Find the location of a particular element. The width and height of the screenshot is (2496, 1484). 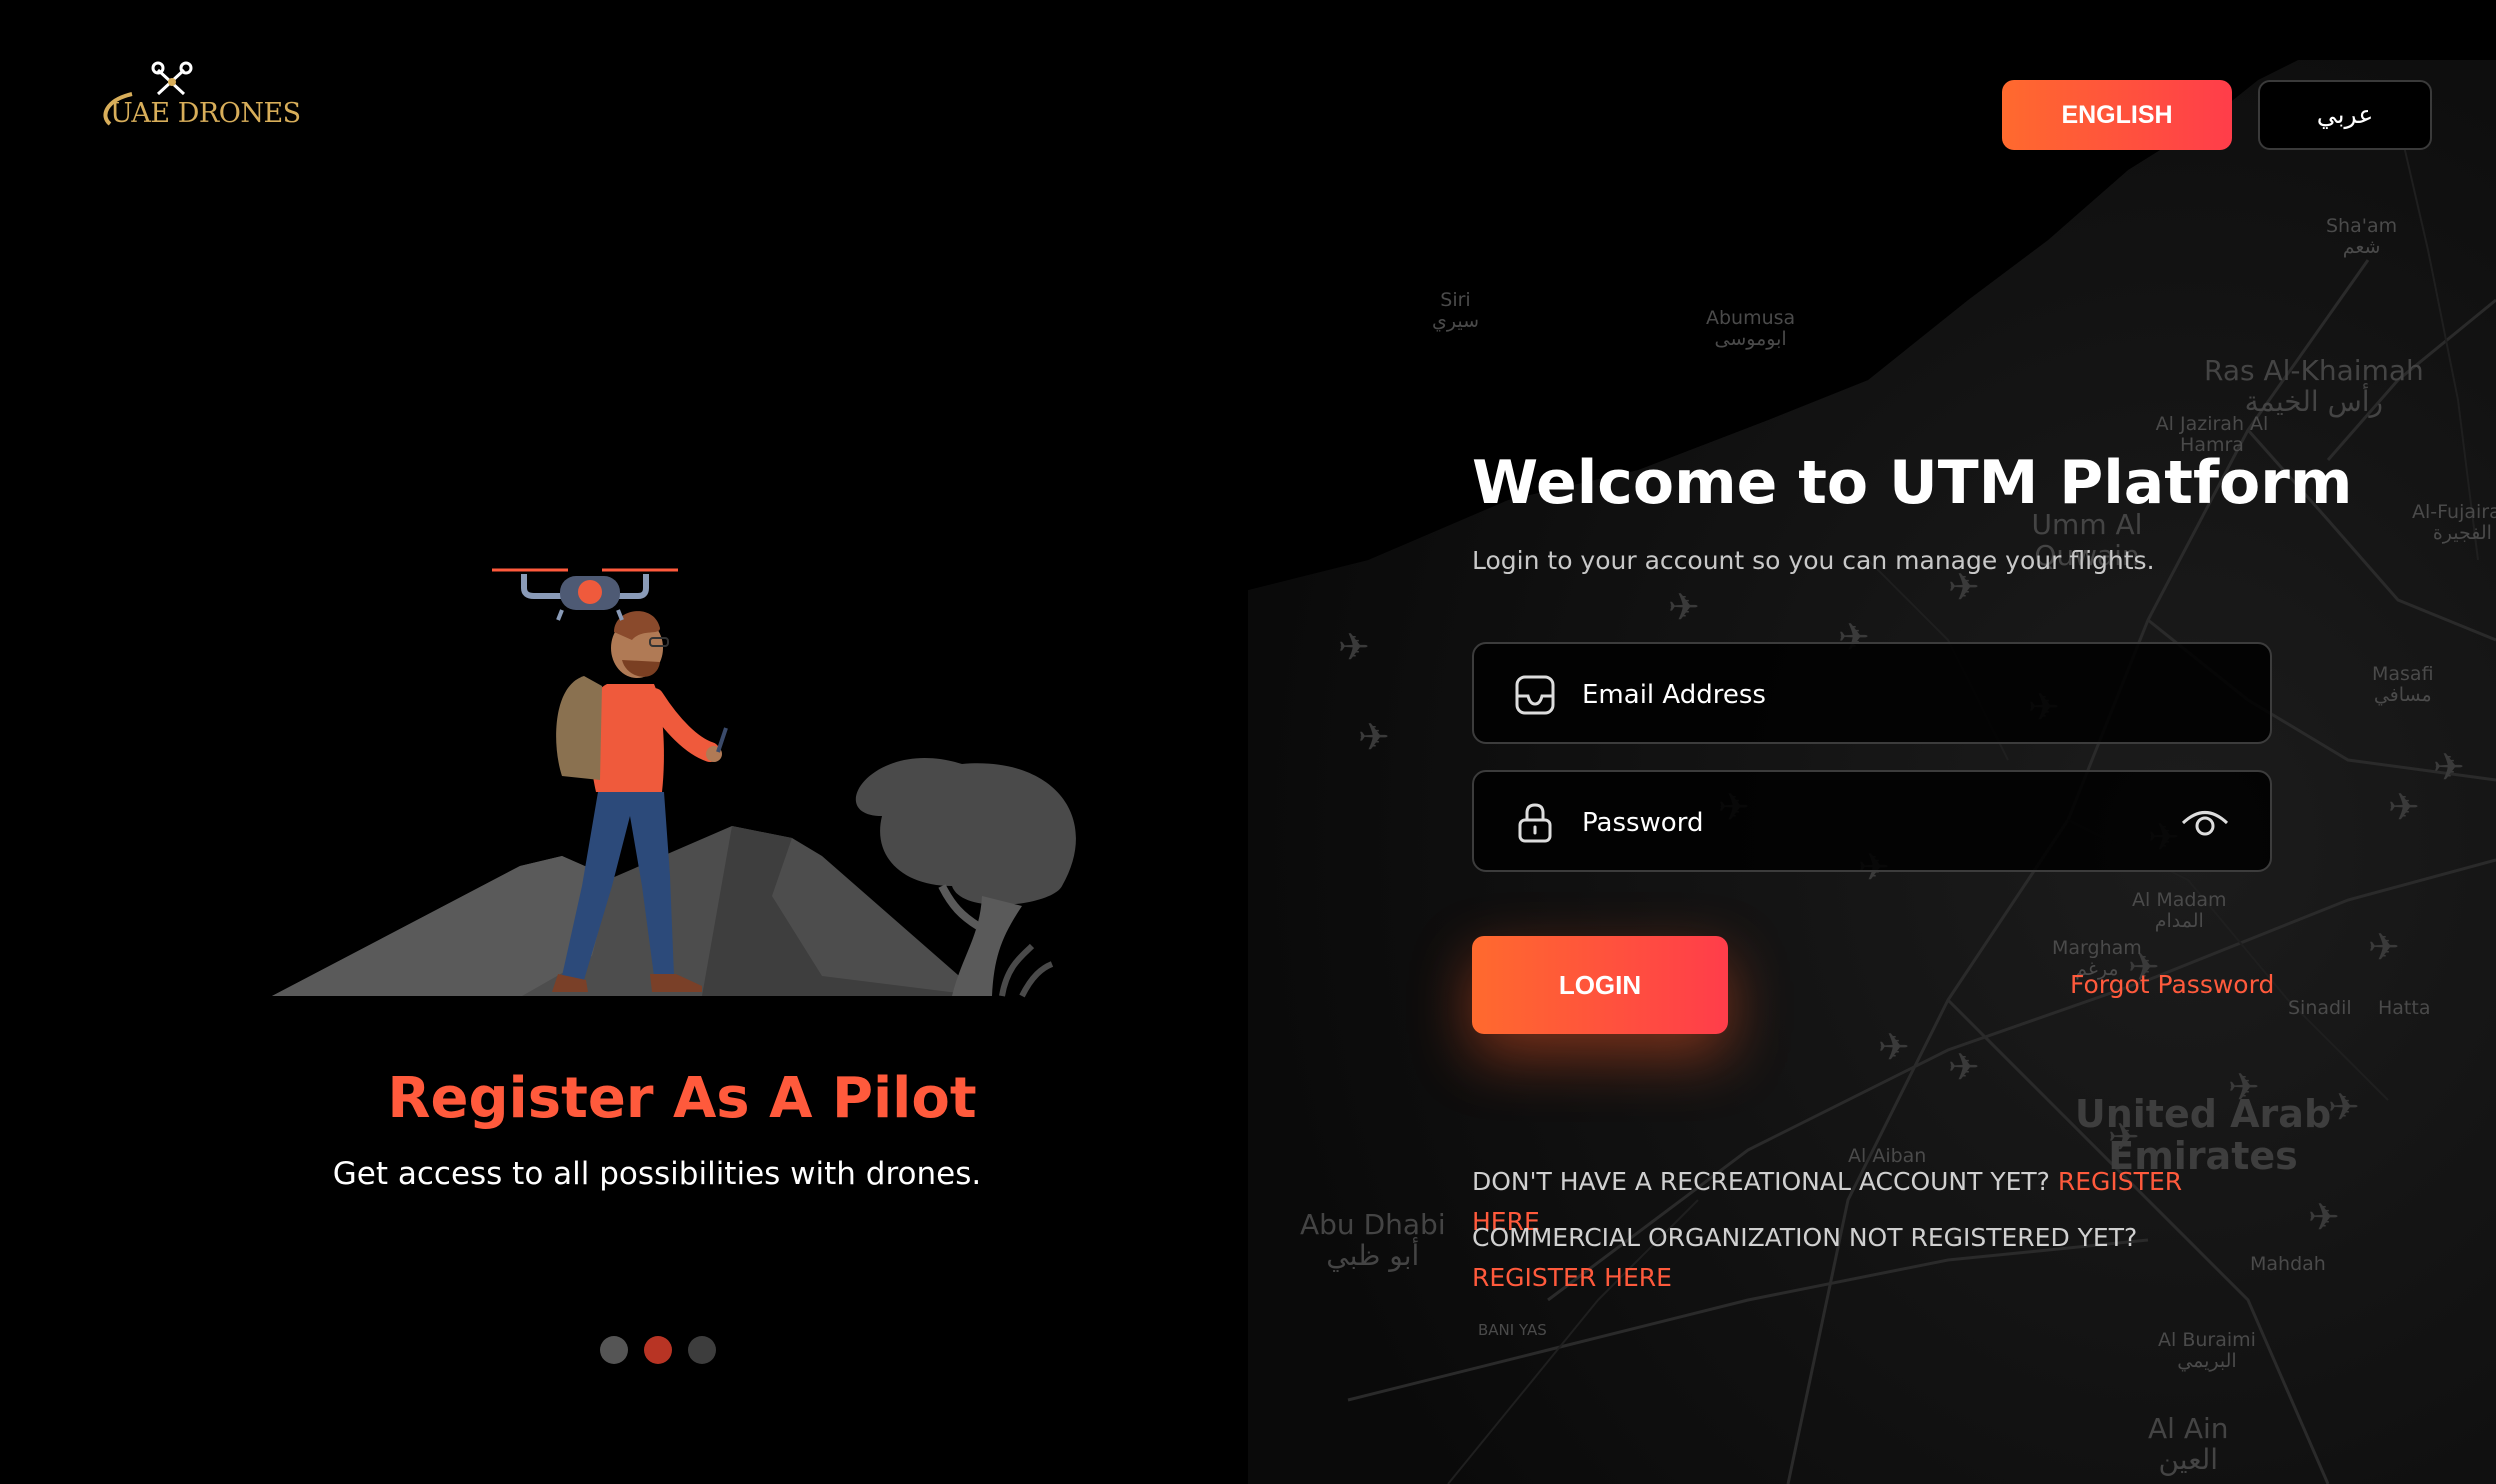

map-label-sinadil: Sinadil is located at coordinates (2320, 1008).